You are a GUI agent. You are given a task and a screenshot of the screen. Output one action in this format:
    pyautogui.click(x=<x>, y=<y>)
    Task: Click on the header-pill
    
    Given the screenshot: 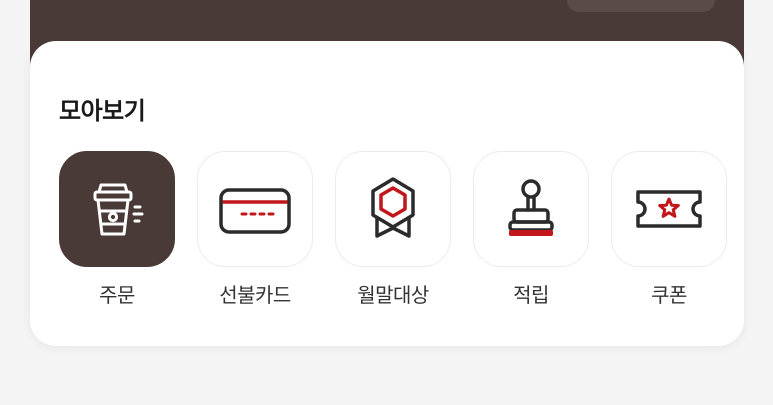 What is the action you would take?
    pyautogui.click(x=641, y=6)
    